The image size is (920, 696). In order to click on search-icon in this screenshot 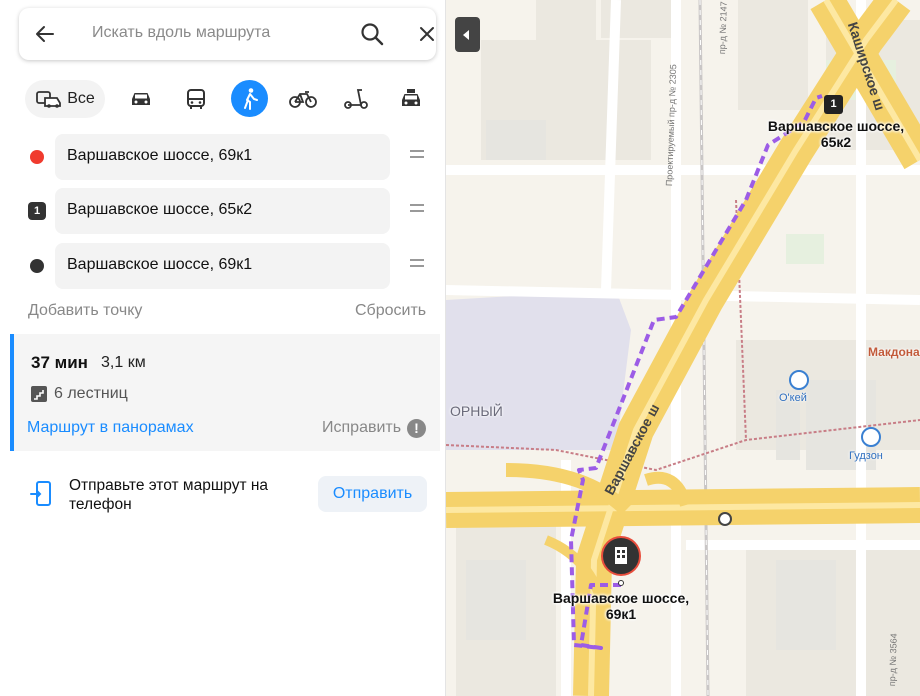, I will do `click(372, 34)`.